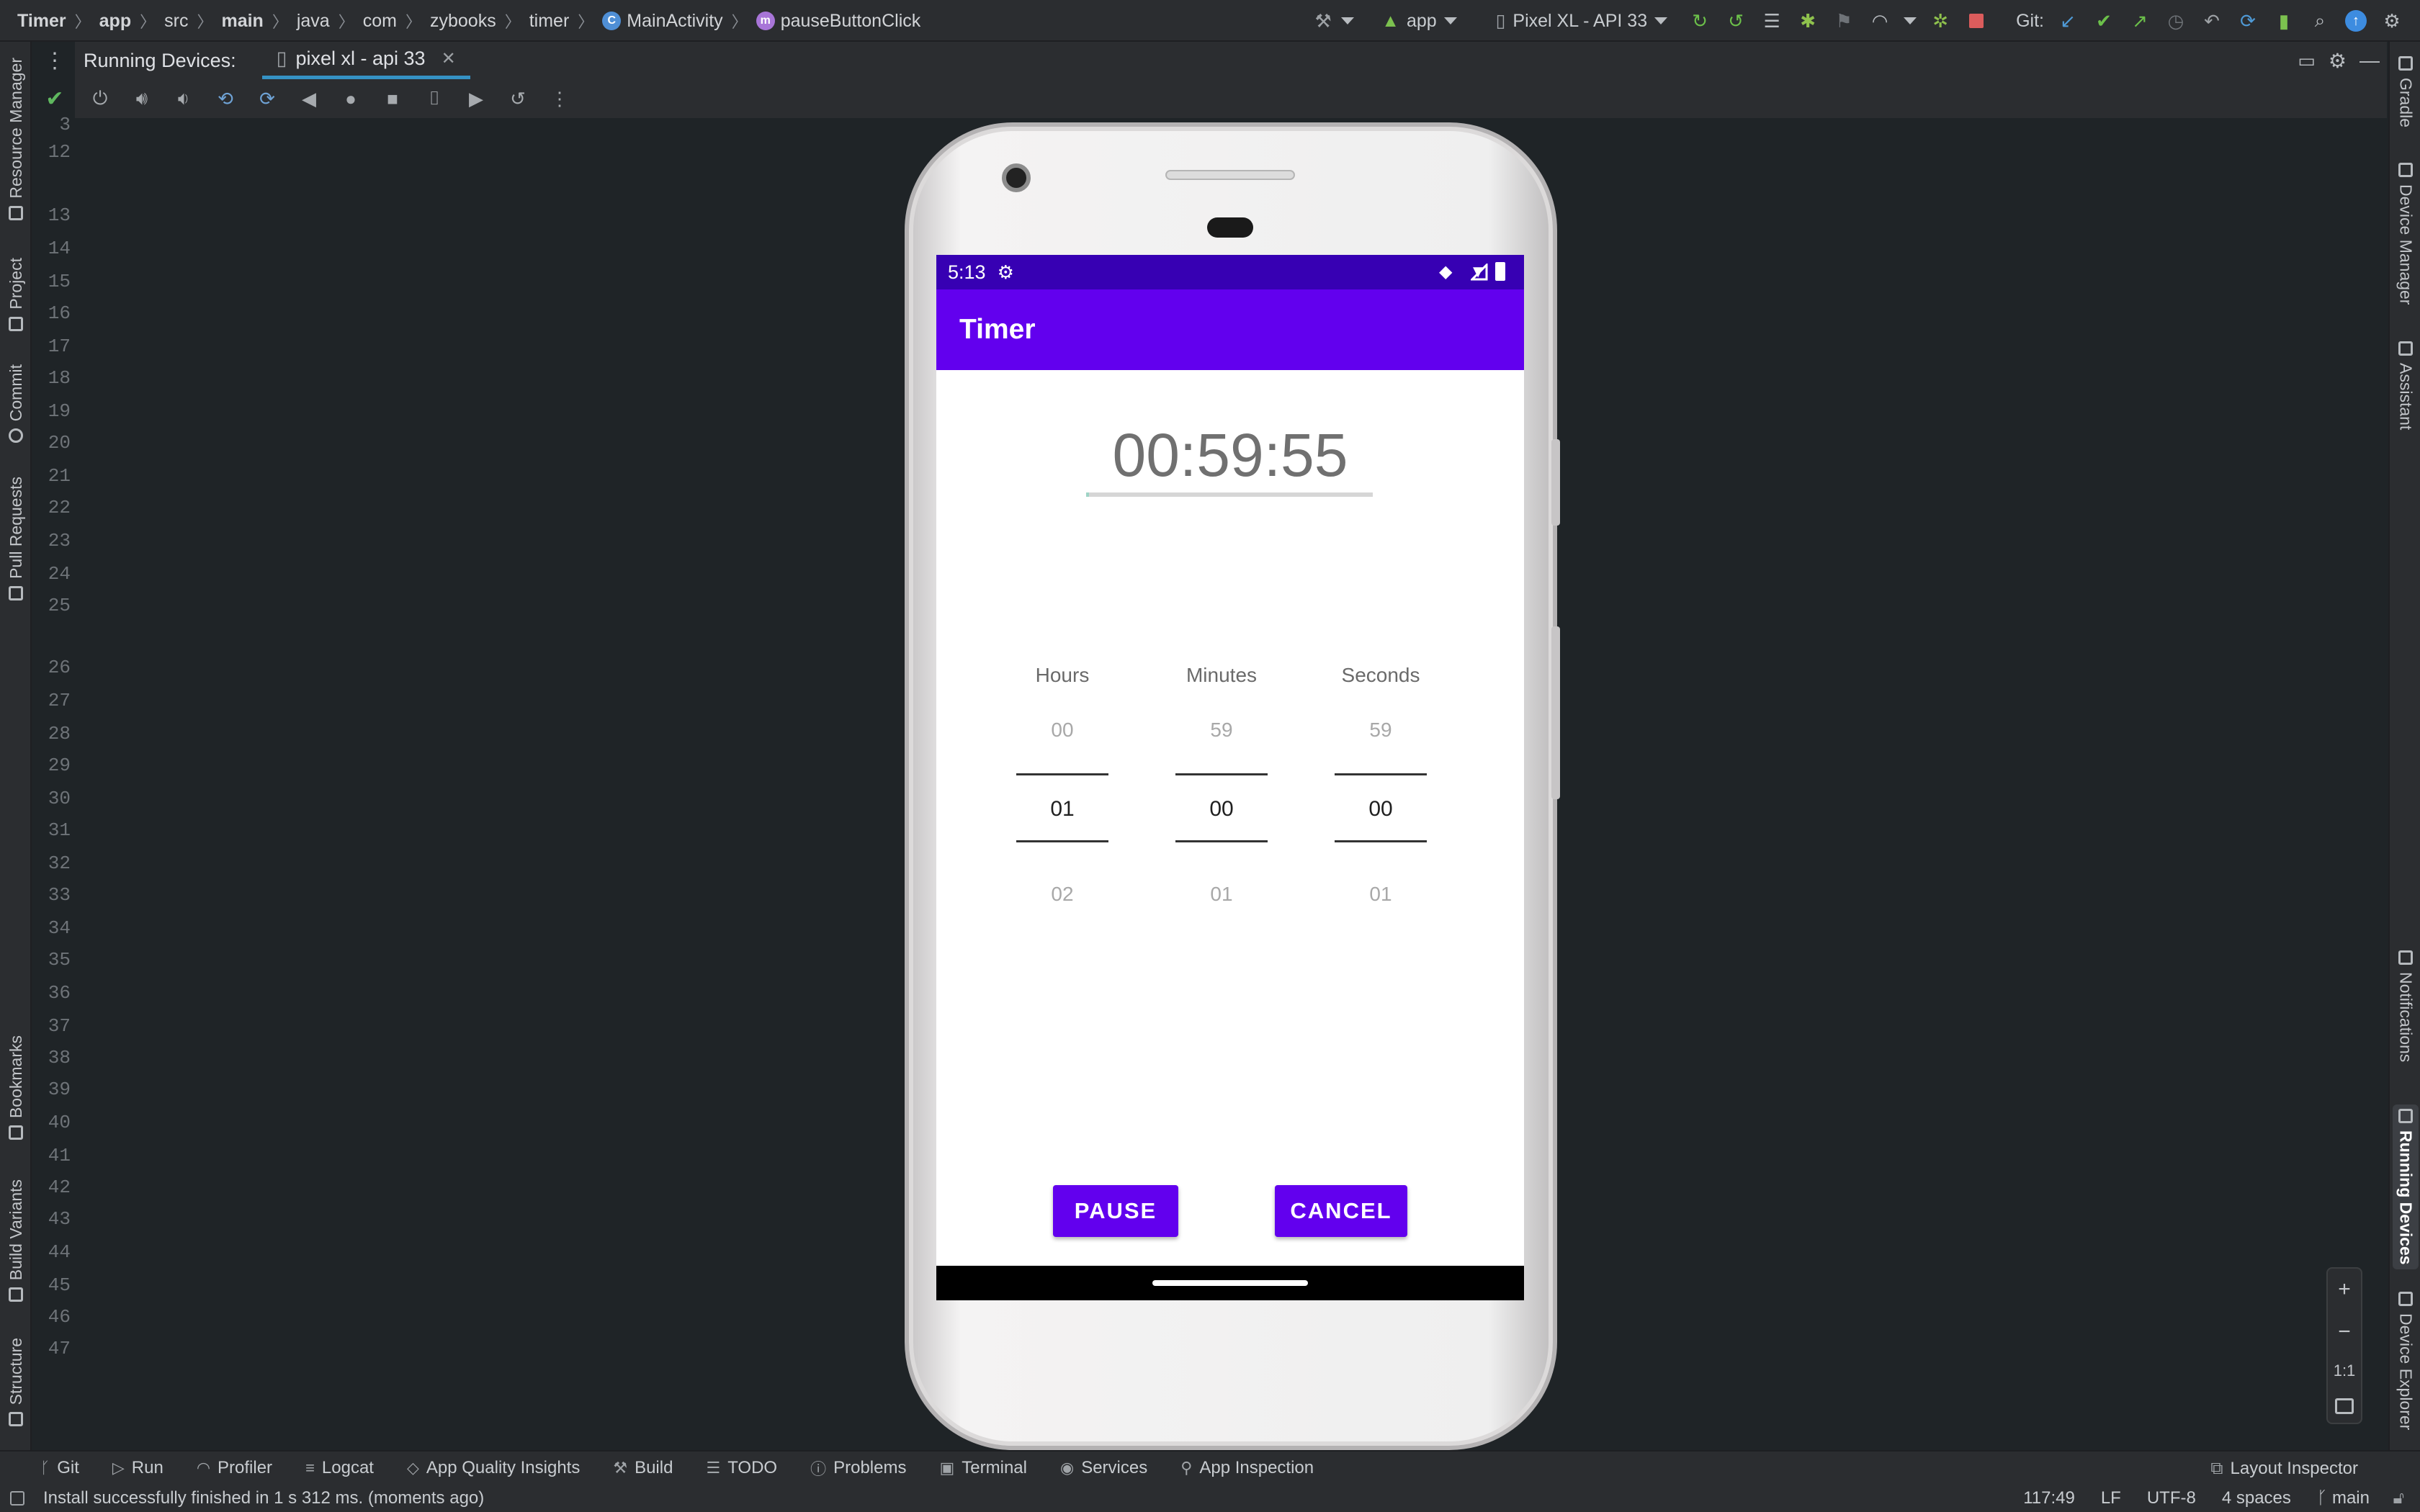 This screenshot has height=1512, width=2420. I want to click on bottom-tab-logcat: ≡ Logcat, so click(339, 1468).